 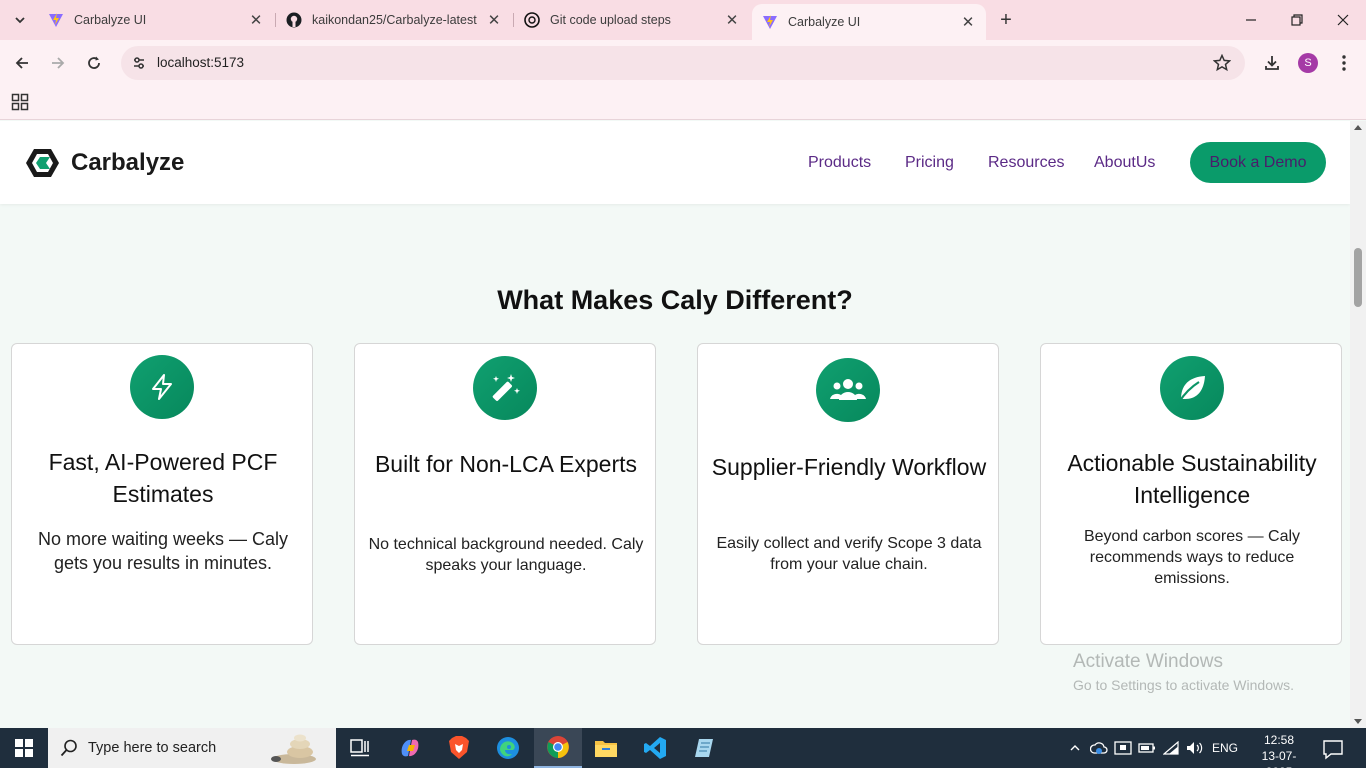 What do you see at coordinates (610, 20) in the screenshot?
I see `tab-title: Git code upload steps` at bounding box center [610, 20].